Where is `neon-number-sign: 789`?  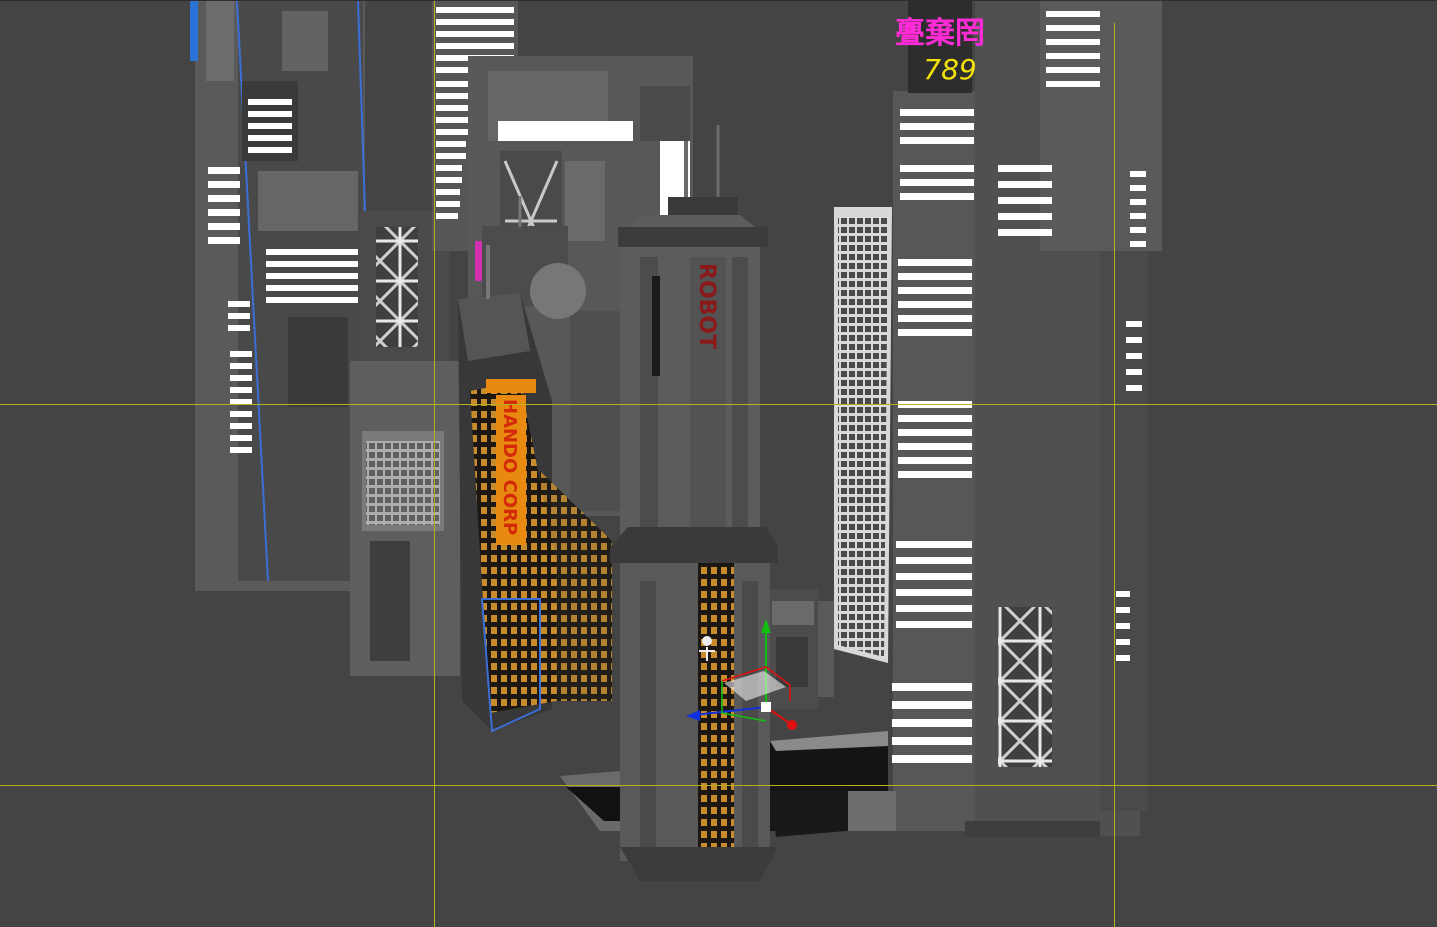 neon-number-sign: 789 is located at coordinates (949, 69).